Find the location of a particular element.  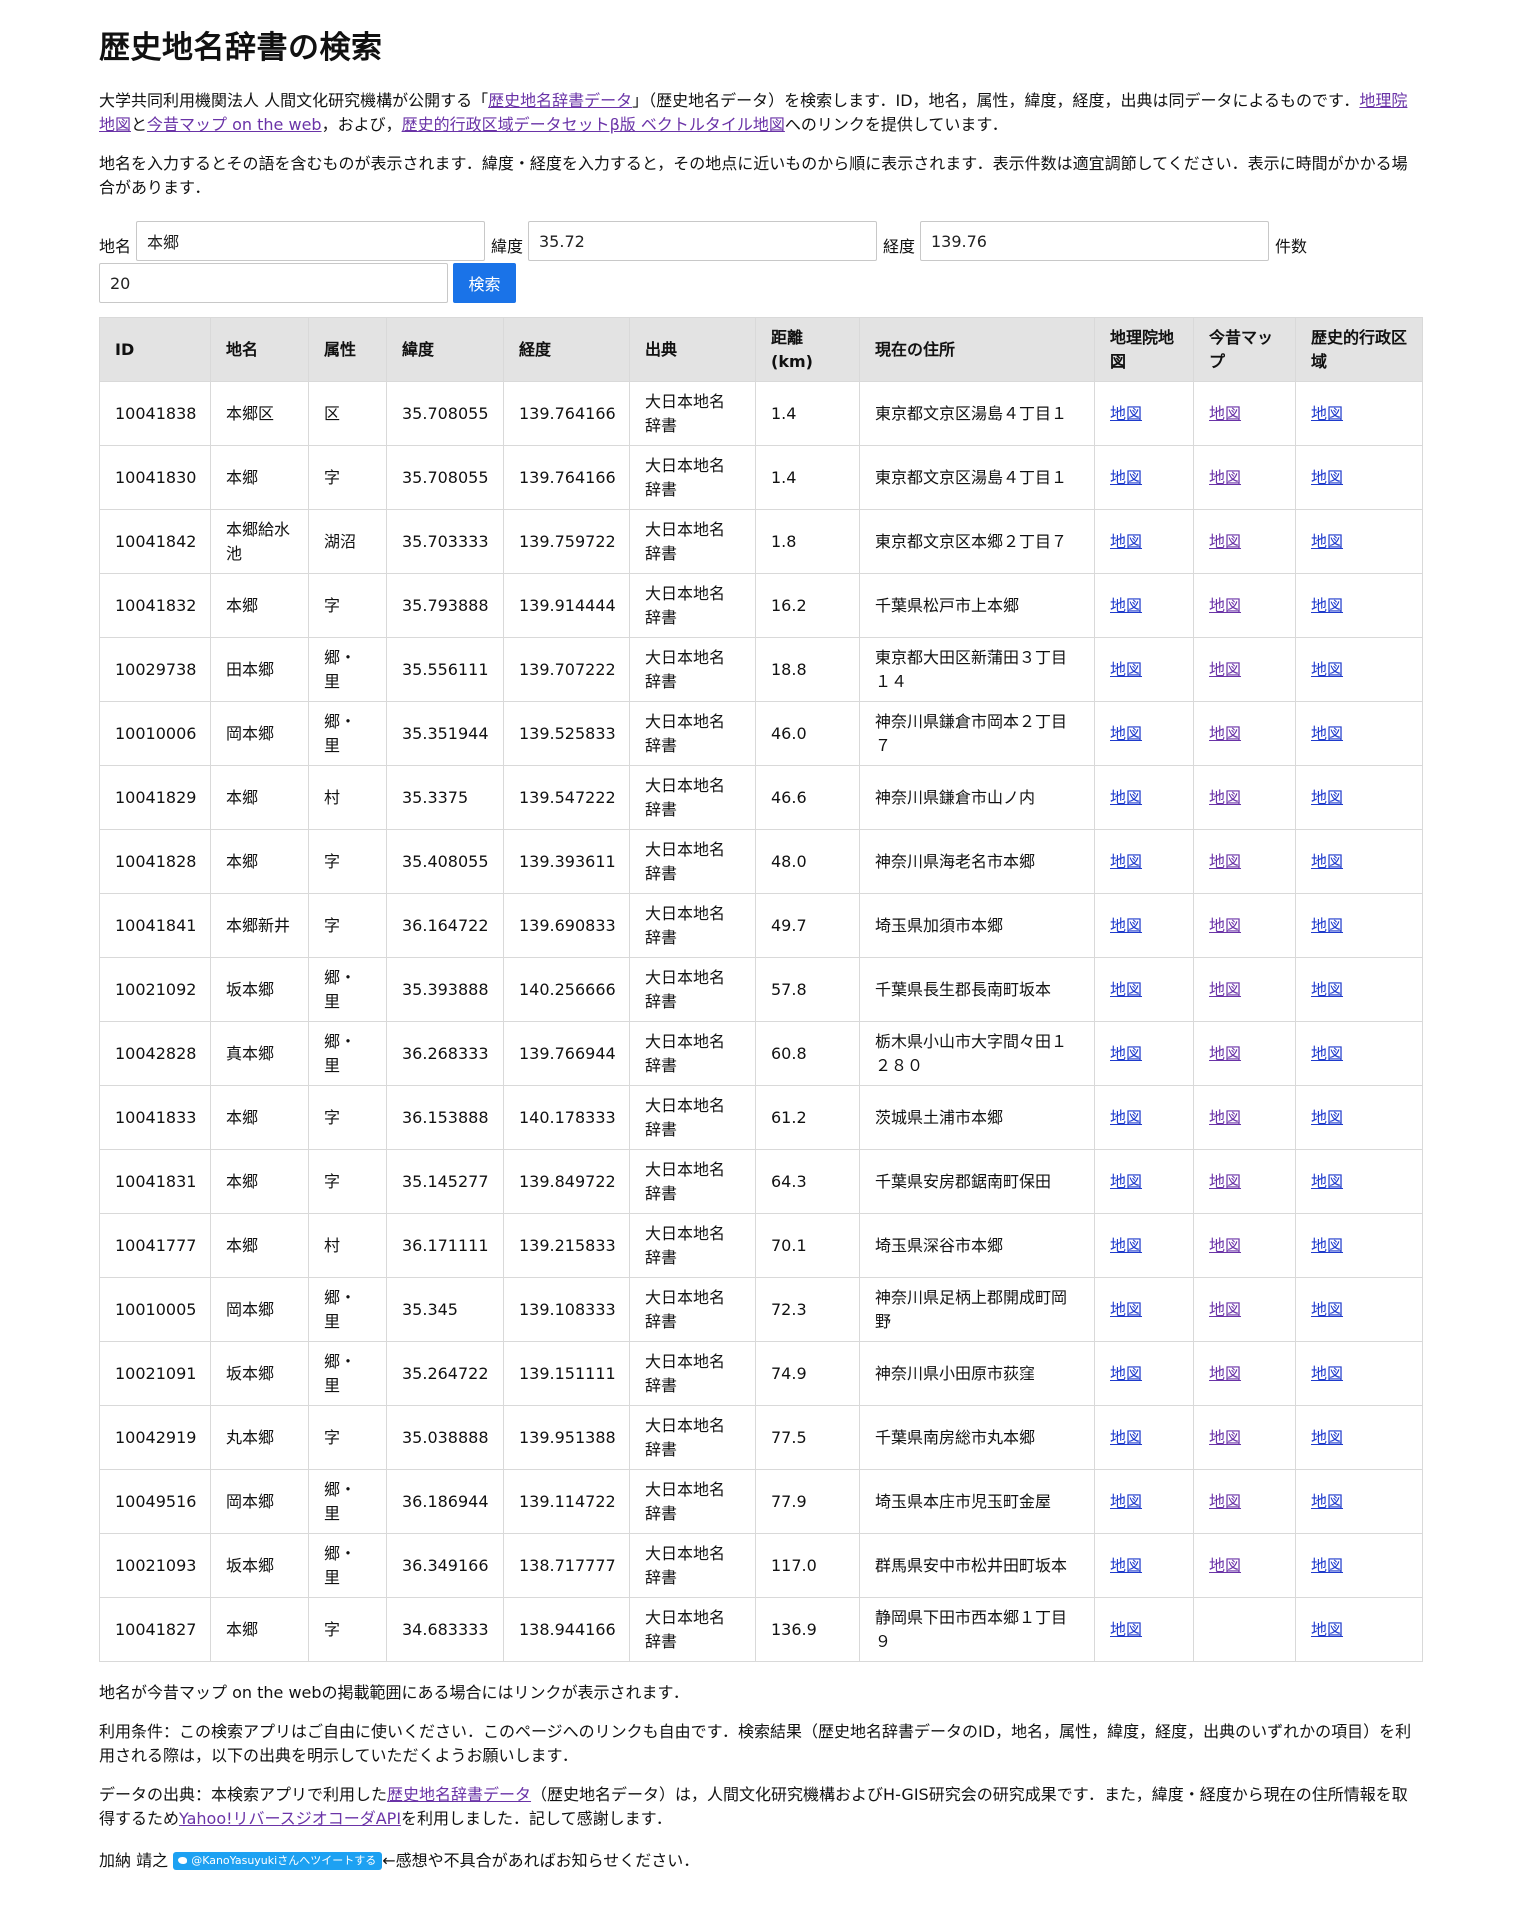

historical-district-link: 歴史的行政区域データセットβ版 ベクトルタイル地図 is located at coordinates (593, 124).